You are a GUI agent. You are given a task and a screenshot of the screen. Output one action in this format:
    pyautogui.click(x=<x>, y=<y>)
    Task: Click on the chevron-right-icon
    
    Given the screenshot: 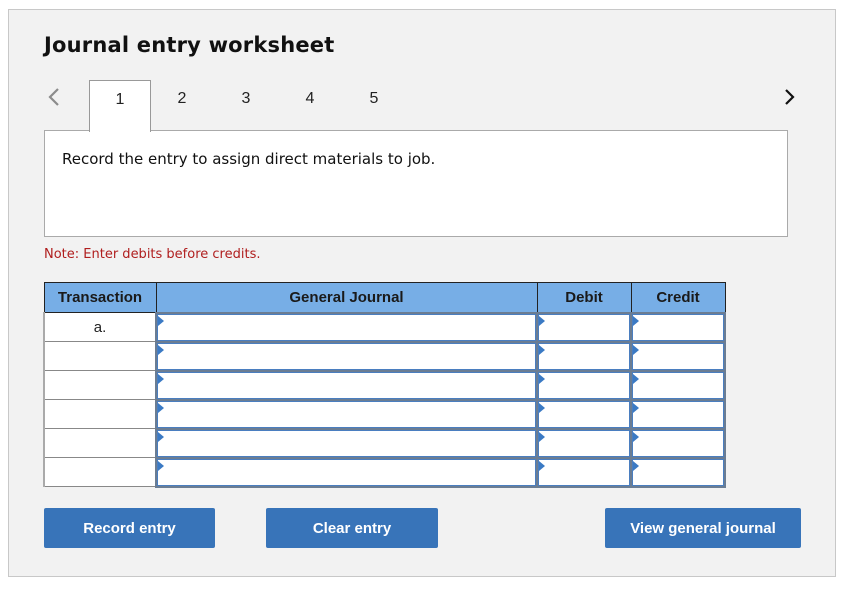 What is the action you would take?
    pyautogui.click(x=790, y=97)
    